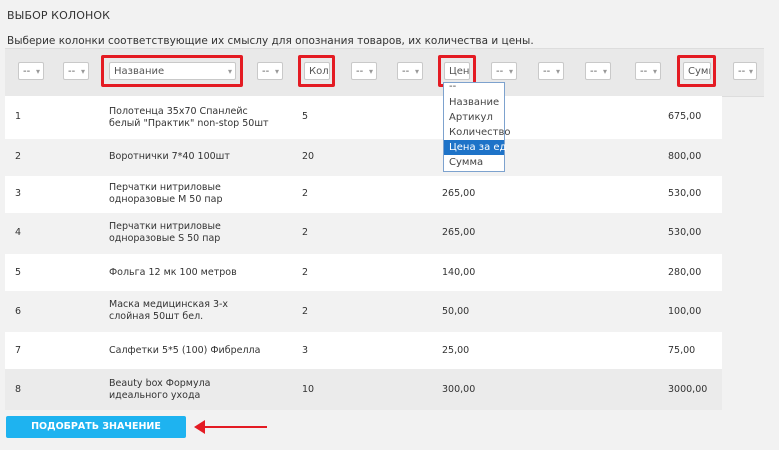 Image resolution: width=779 pixels, height=450 pixels. Describe the element at coordinates (363, 157) in the screenshot. I see `table-row: 2 Воротнички 7*40 100шт 20 800,00` at that location.